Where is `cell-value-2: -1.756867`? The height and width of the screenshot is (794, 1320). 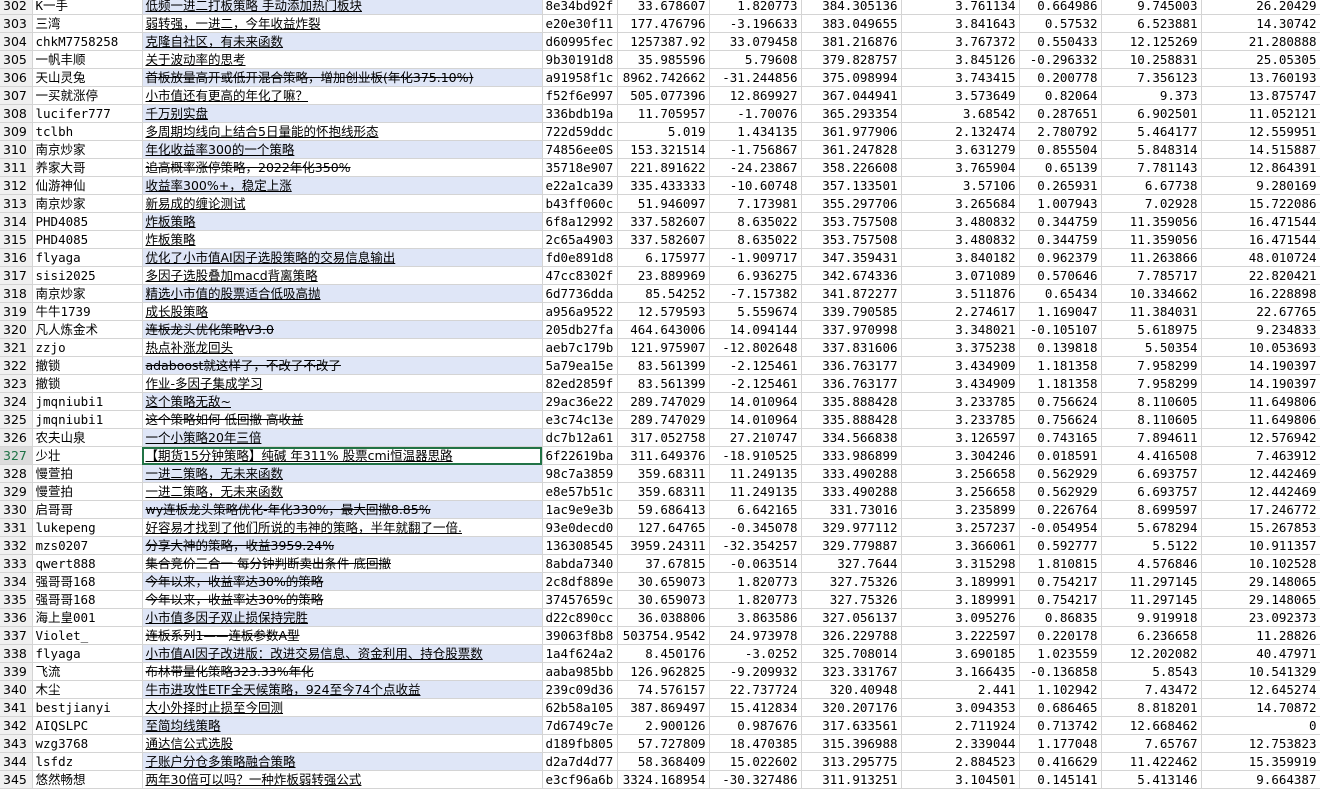 cell-value-2: -1.756867 is located at coordinates (755, 149).